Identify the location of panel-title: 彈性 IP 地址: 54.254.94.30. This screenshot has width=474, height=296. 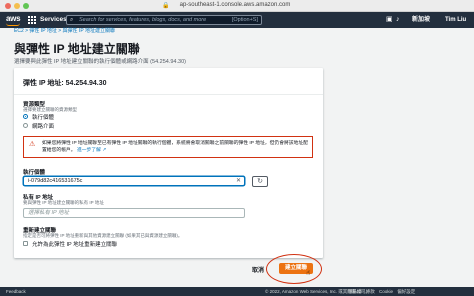
(65, 83).